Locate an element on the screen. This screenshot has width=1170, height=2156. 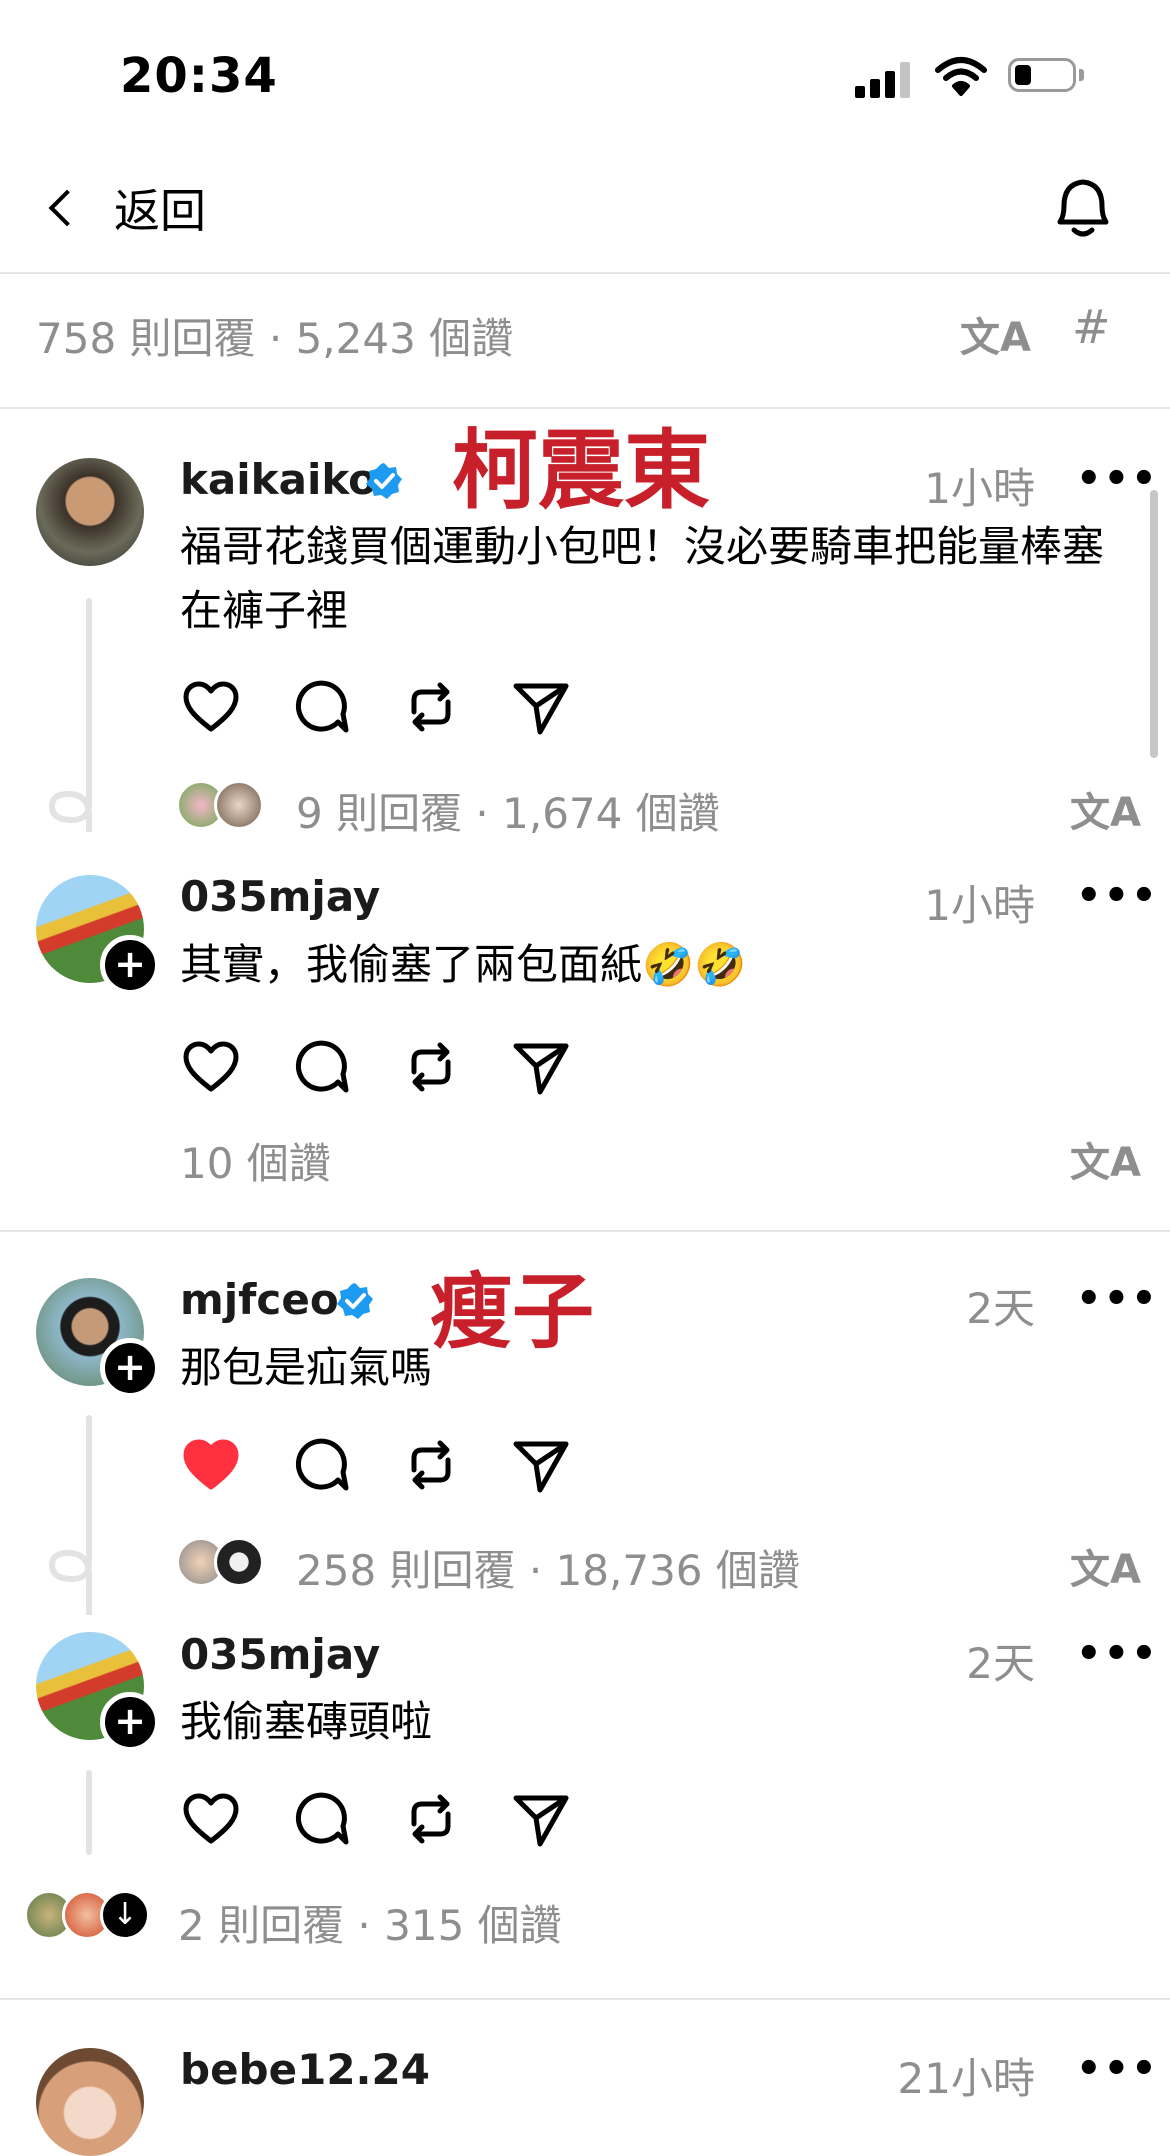
comment-username: bebe12.24 is located at coordinates (305, 2069).